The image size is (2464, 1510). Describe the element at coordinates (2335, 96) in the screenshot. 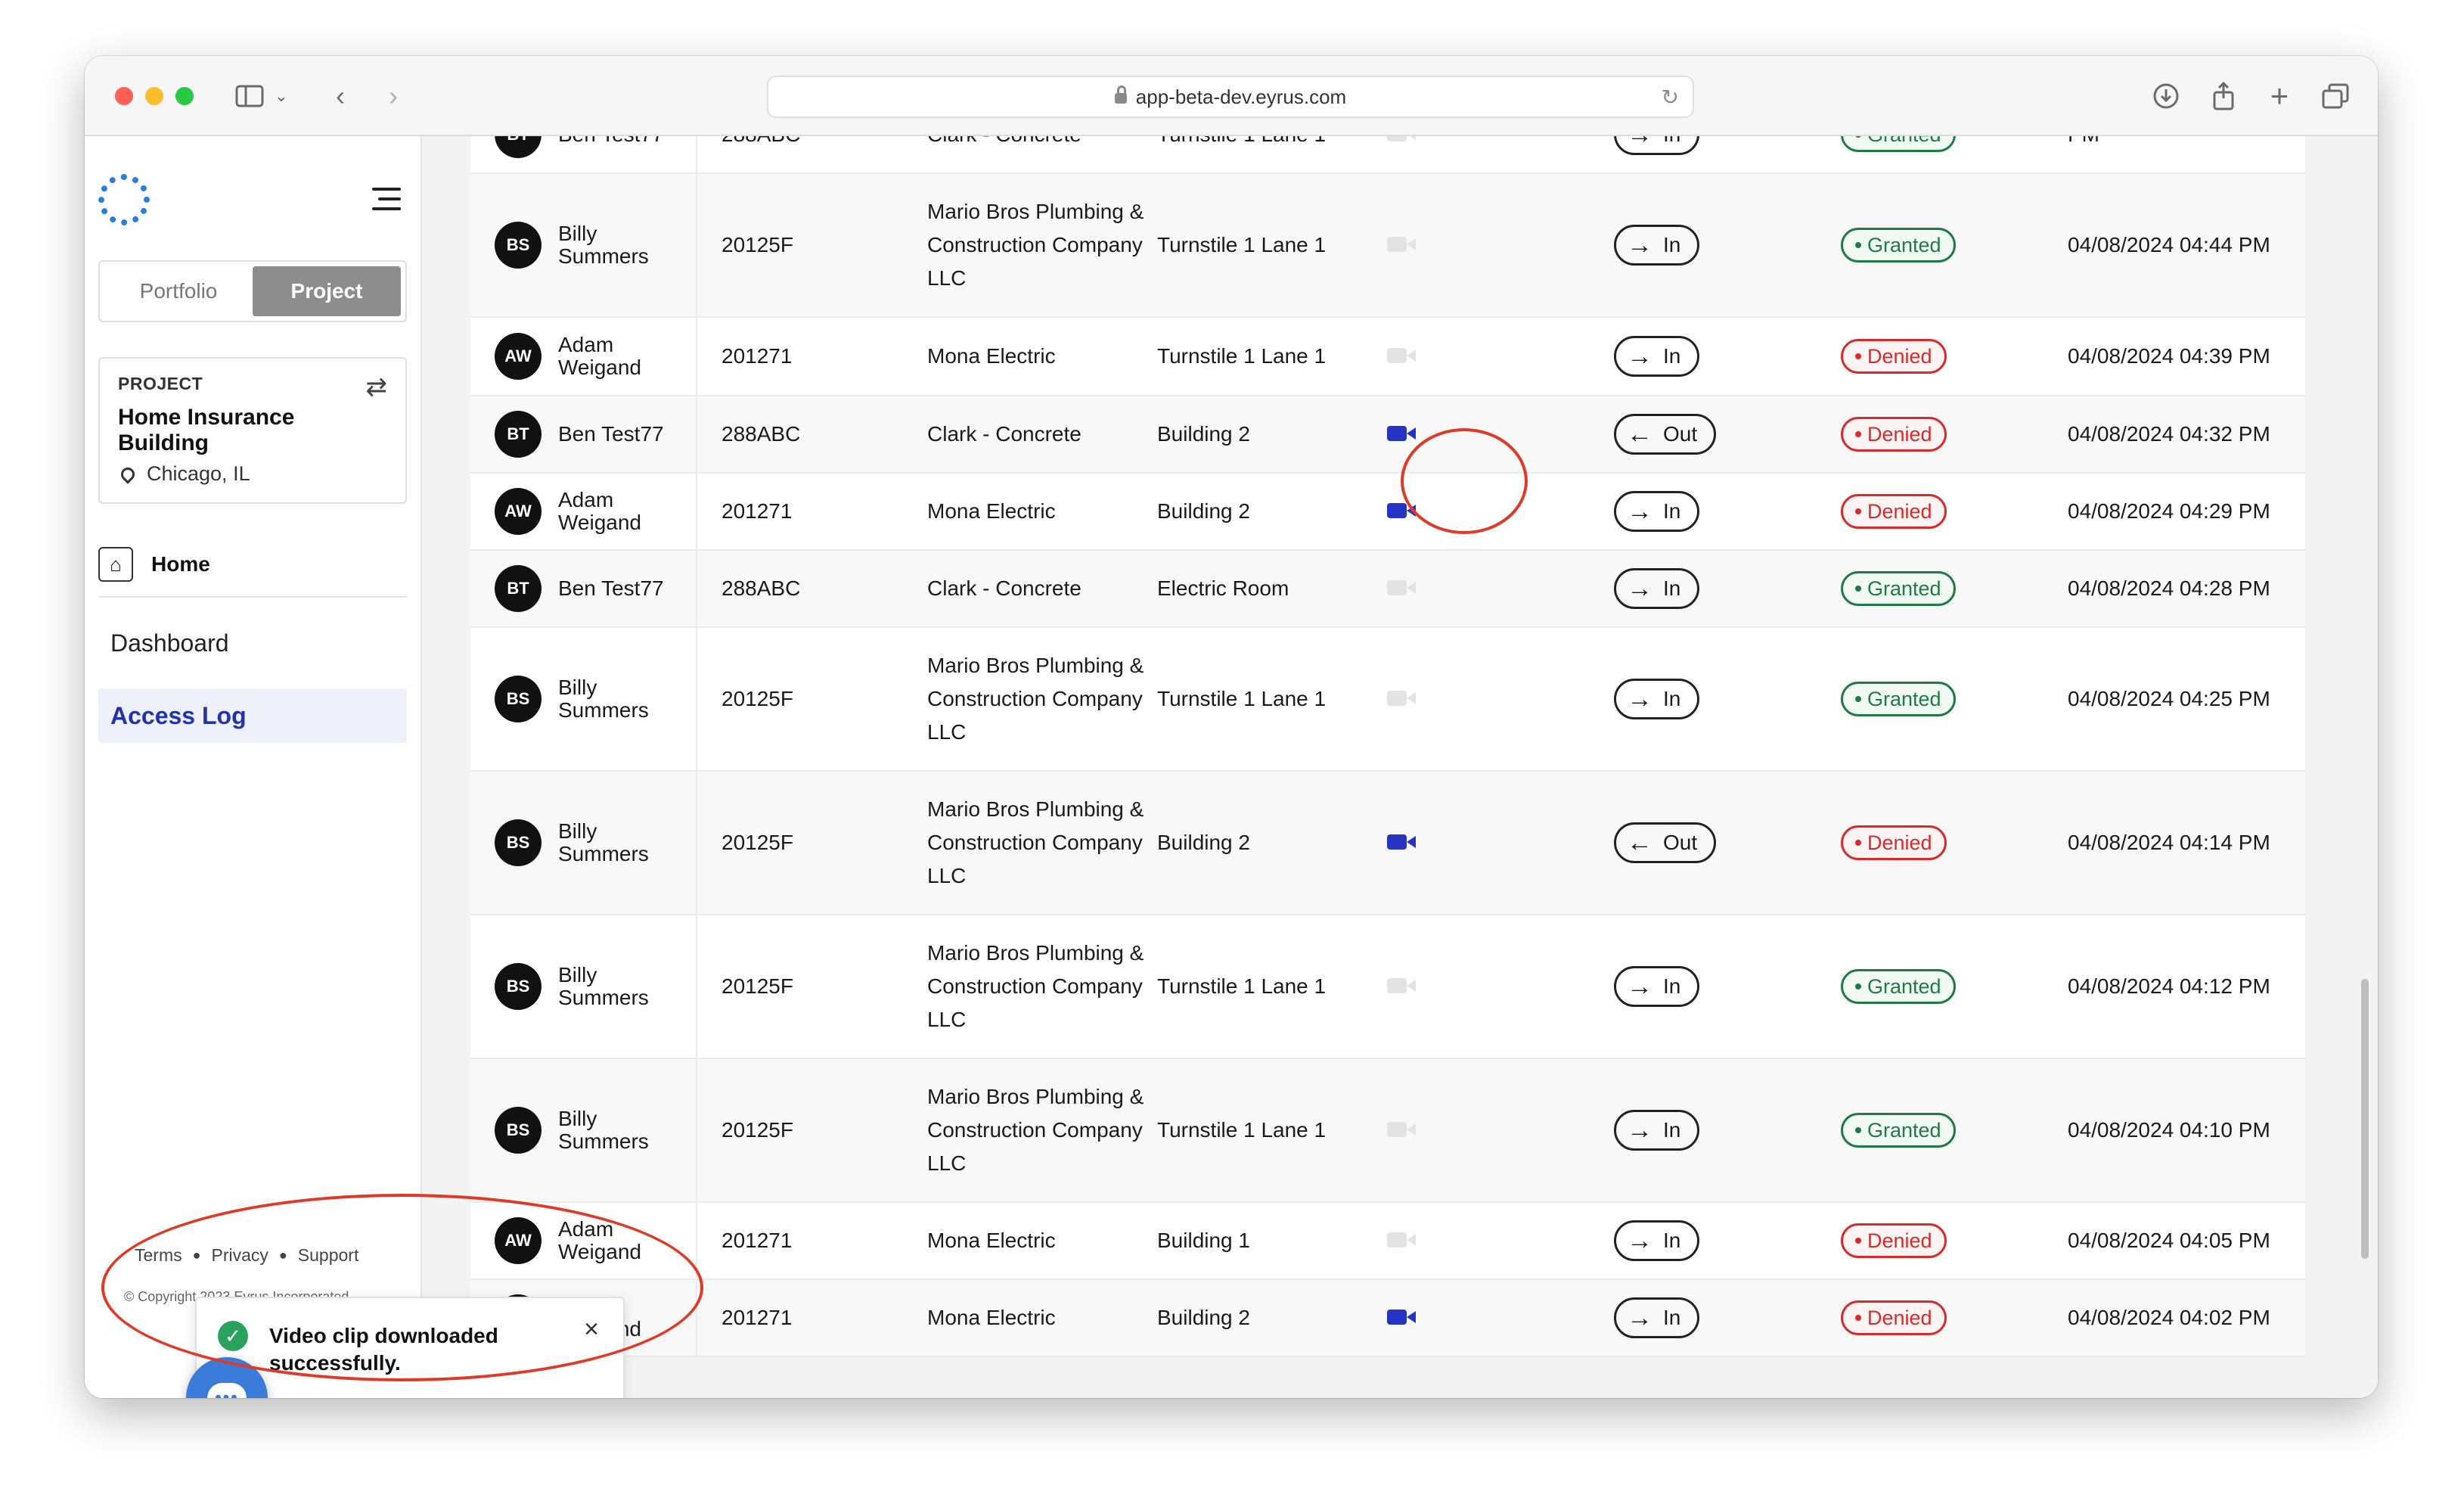

I see `tab-overview-icon` at that location.